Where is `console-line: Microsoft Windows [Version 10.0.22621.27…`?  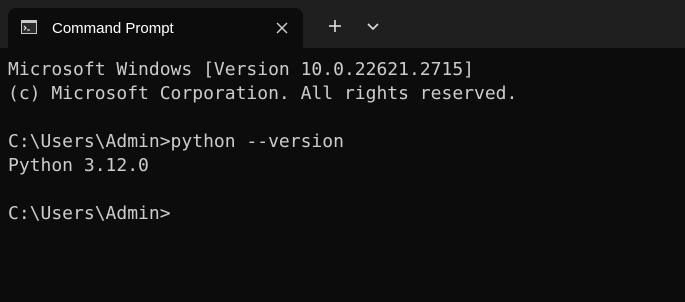
console-line: Microsoft Windows [Version 10.0.22621.27… is located at coordinates (241, 69).